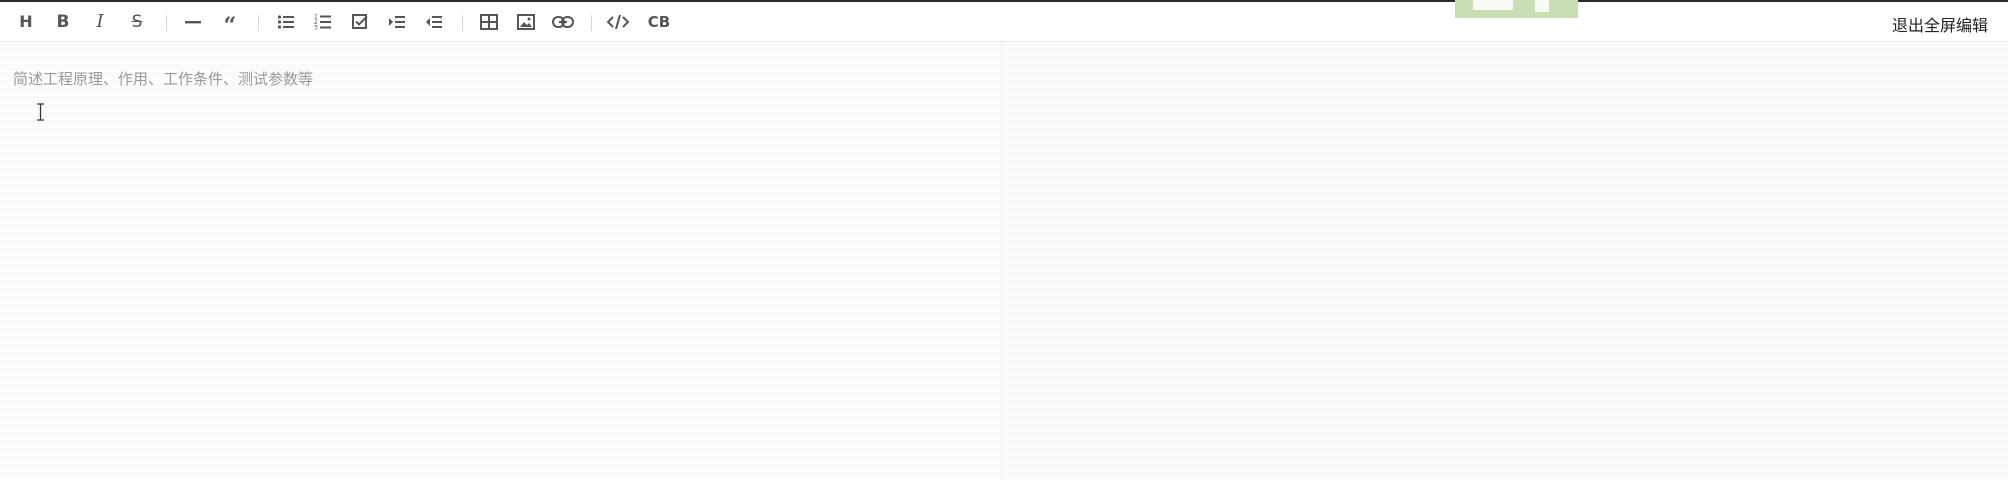 This screenshot has height=480, width=2008. I want to click on editor-placeholder: 简述工程原理、作用、工作条件、测试参数等, so click(163, 79).